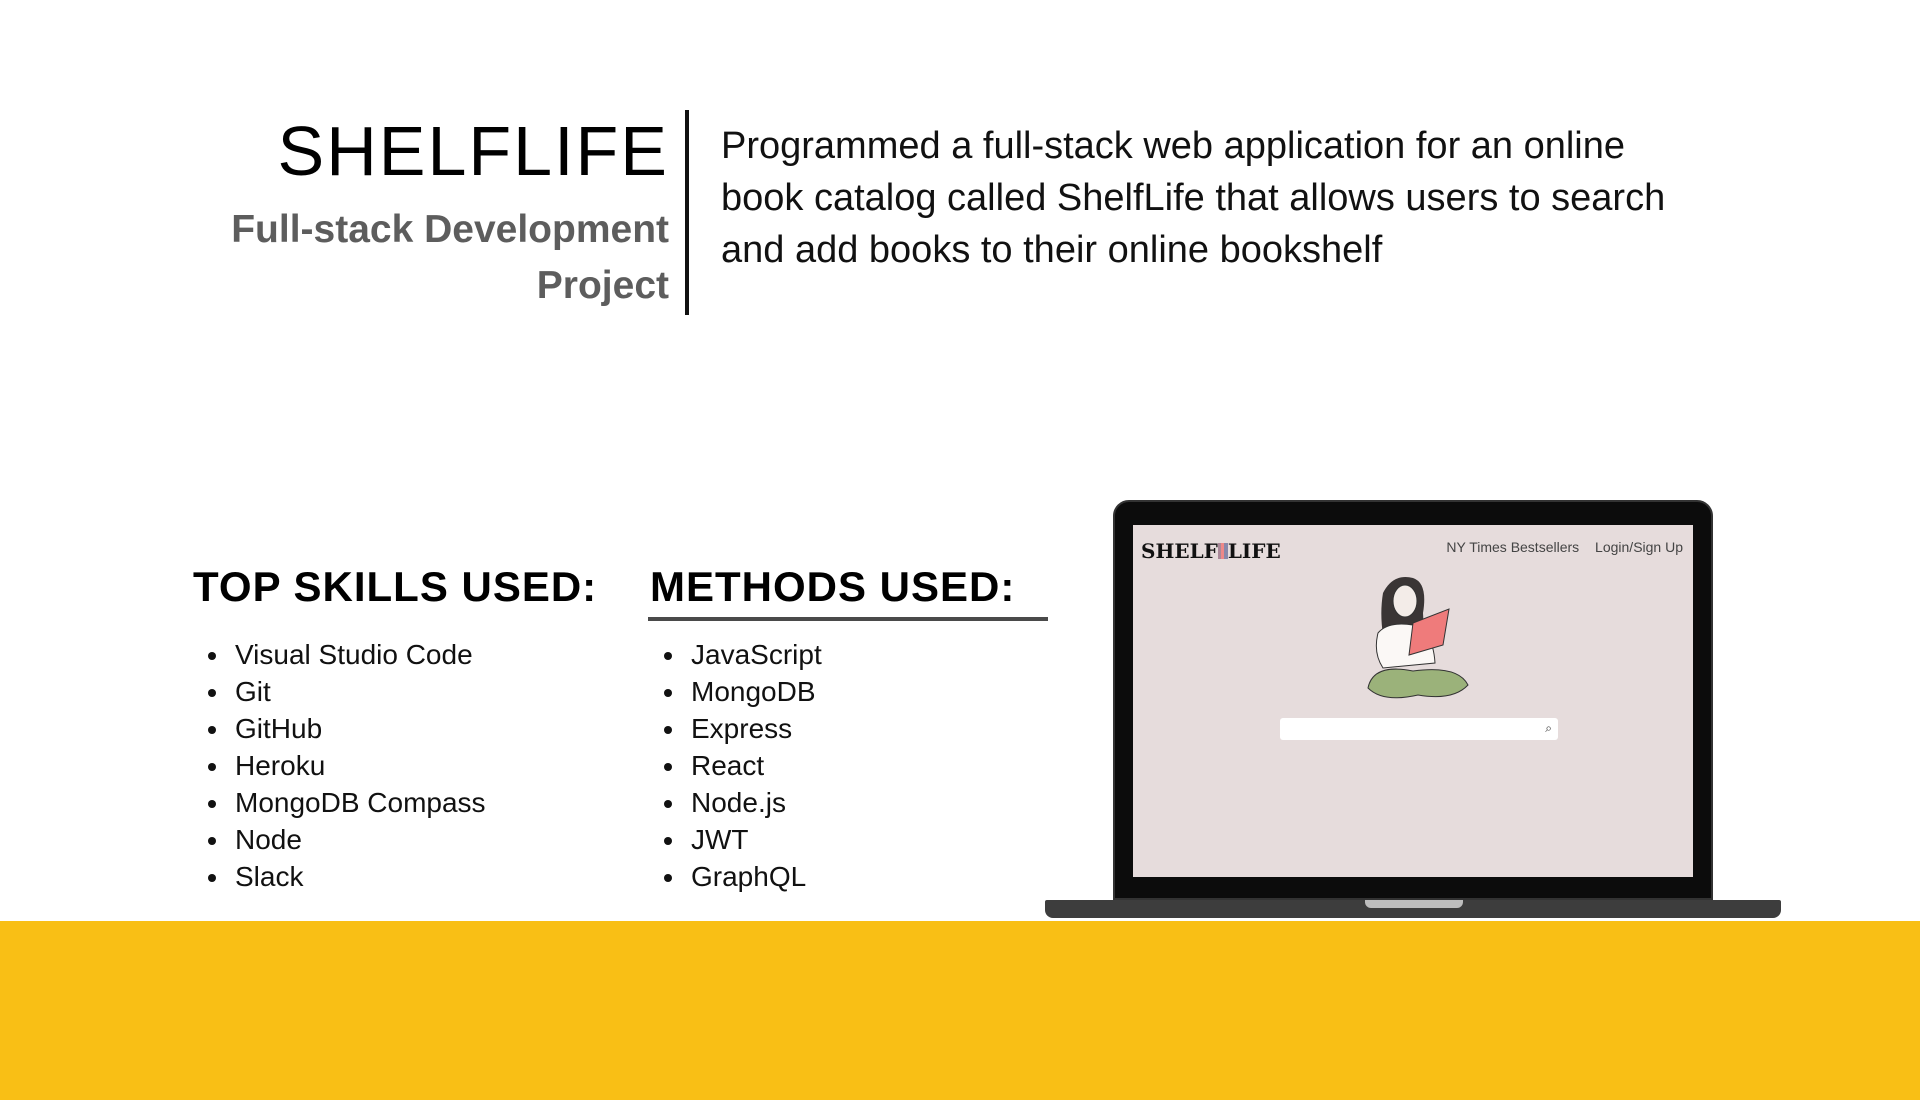 The width and height of the screenshot is (1920, 1100). Describe the element at coordinates (602, 285) in the screenshot. I see `subtitle-line-2: Project` at that location.